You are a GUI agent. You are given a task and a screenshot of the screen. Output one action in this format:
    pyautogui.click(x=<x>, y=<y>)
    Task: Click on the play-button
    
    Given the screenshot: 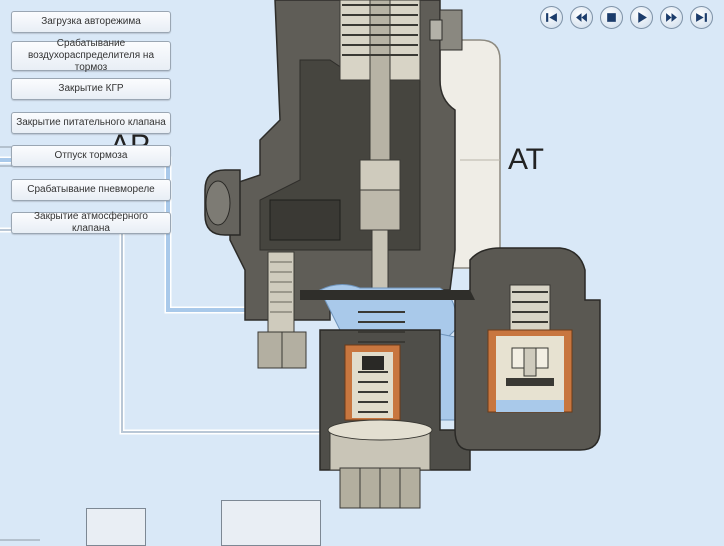 What is the action you would take?
    pyautogui.click(x=641, y=17)
    